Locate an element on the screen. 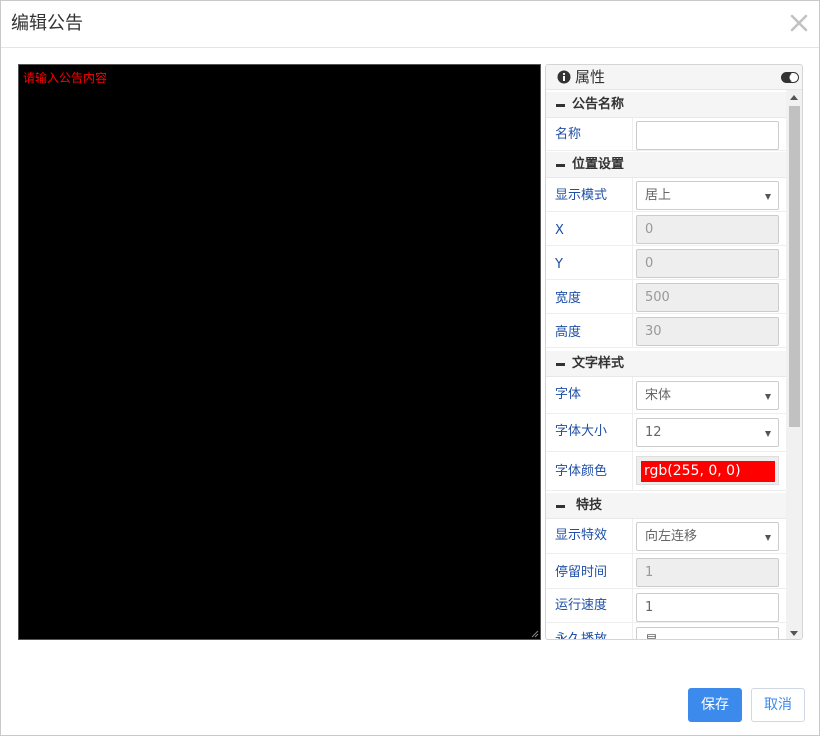 Image resolution: width=820 pixels, height=736 pixels. scroll-up-icon is located at coordinates (794, 97).